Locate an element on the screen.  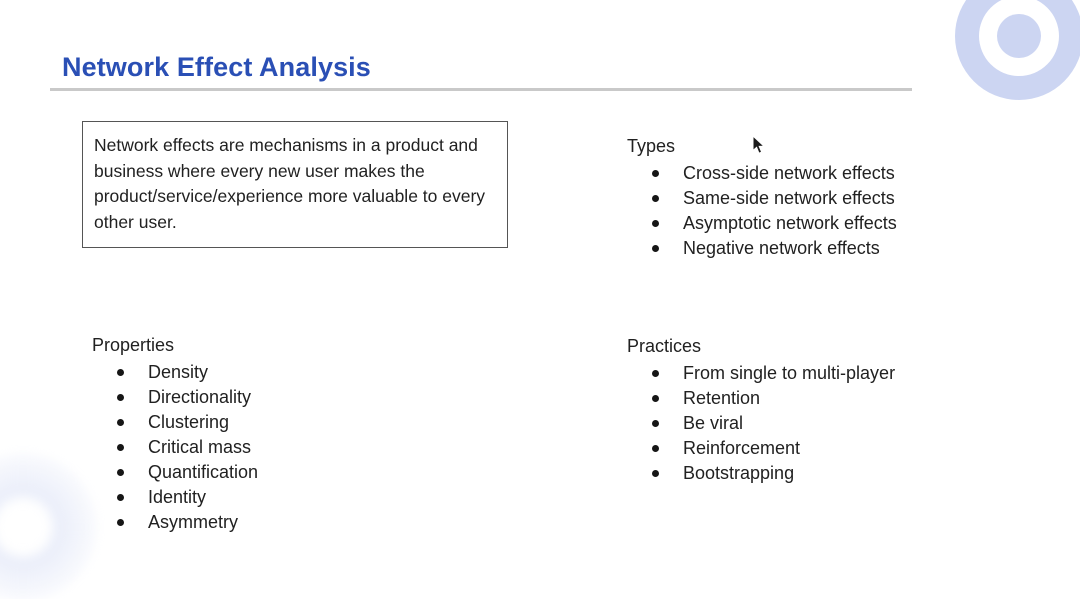
watermark-circle is located at coordinates (49, 525).